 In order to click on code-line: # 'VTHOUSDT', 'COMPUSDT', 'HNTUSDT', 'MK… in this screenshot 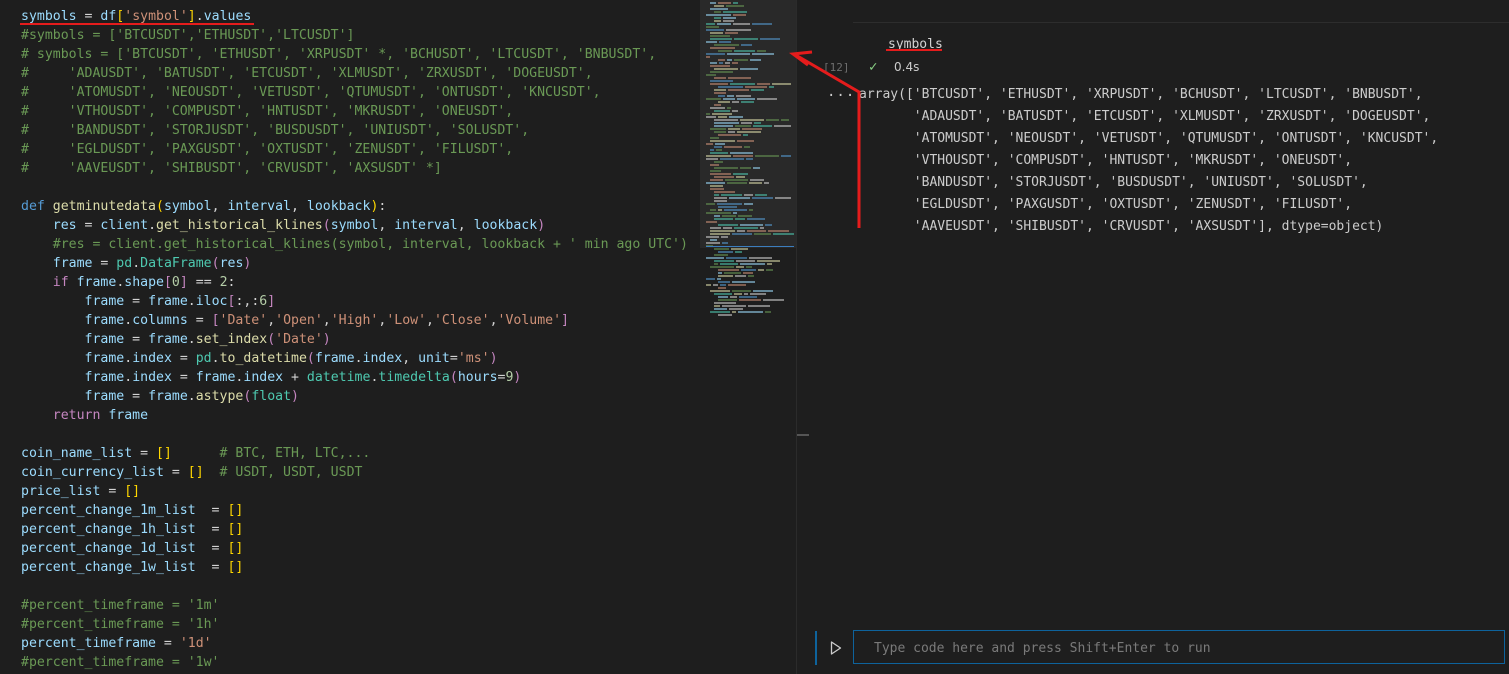, I will do `click(267, 111)`.